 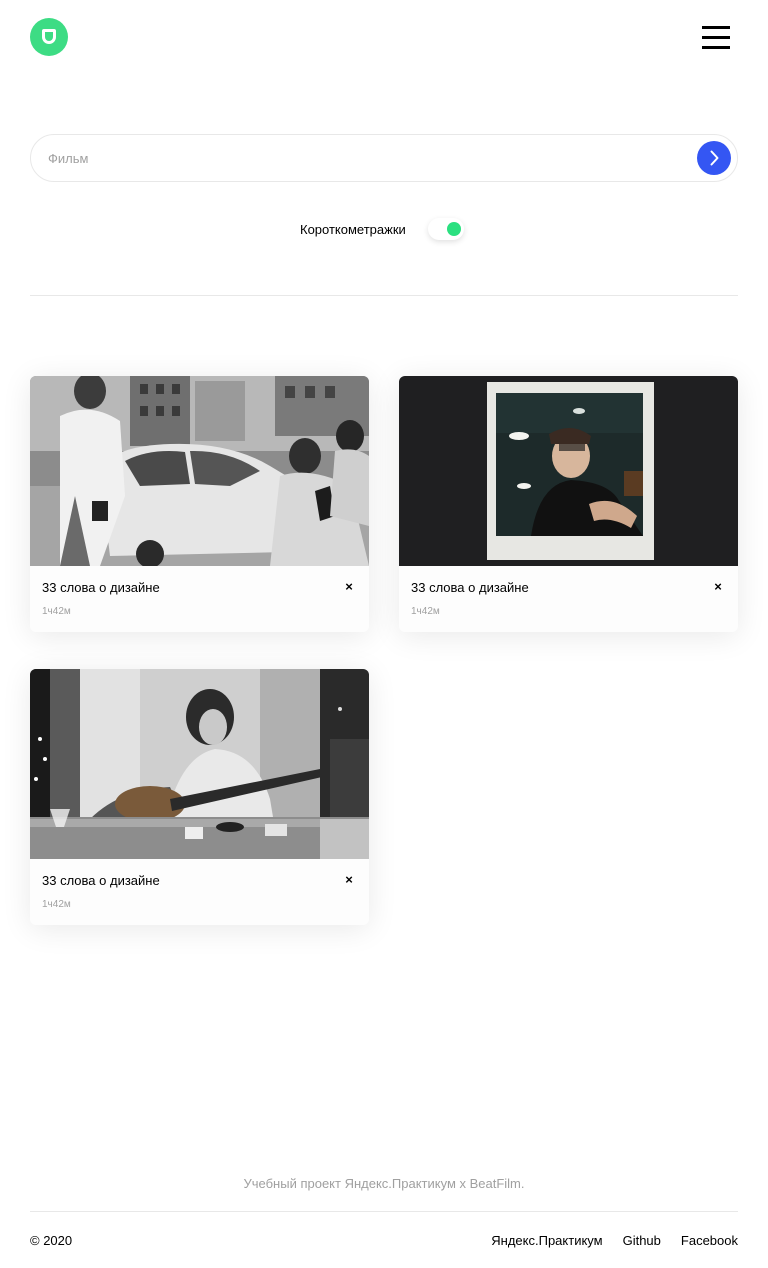 I want to click on footer-divider, so click(x=384, y=1211).